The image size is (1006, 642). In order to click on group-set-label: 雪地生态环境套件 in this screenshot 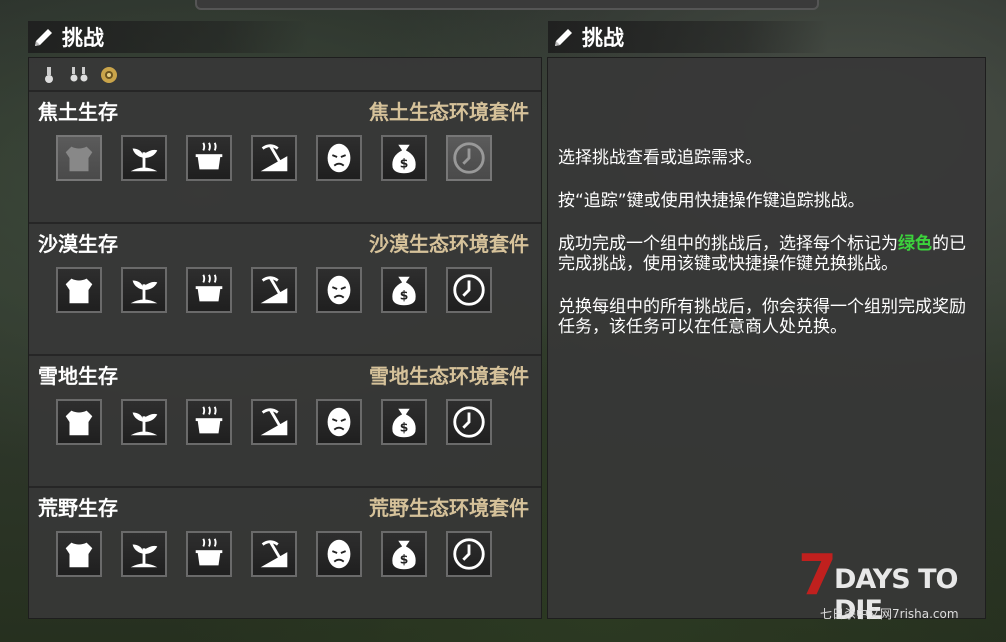, I will do `click(449, 376)`.